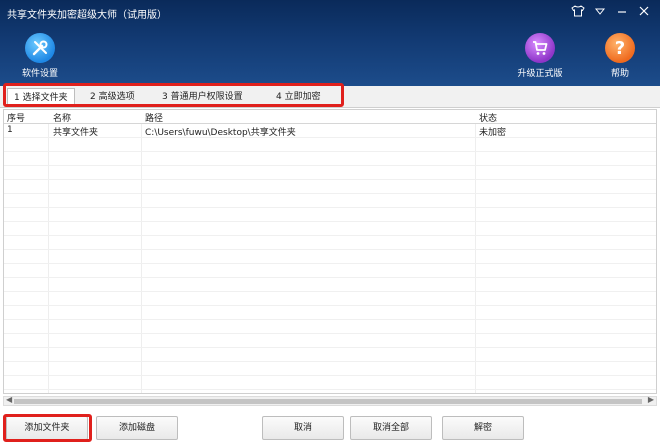 This screenshot has width=660, height=447. What do you see at coordinates (611, 12) in the screenshot?
I see `window-controls` at bounding box center [611, 12].